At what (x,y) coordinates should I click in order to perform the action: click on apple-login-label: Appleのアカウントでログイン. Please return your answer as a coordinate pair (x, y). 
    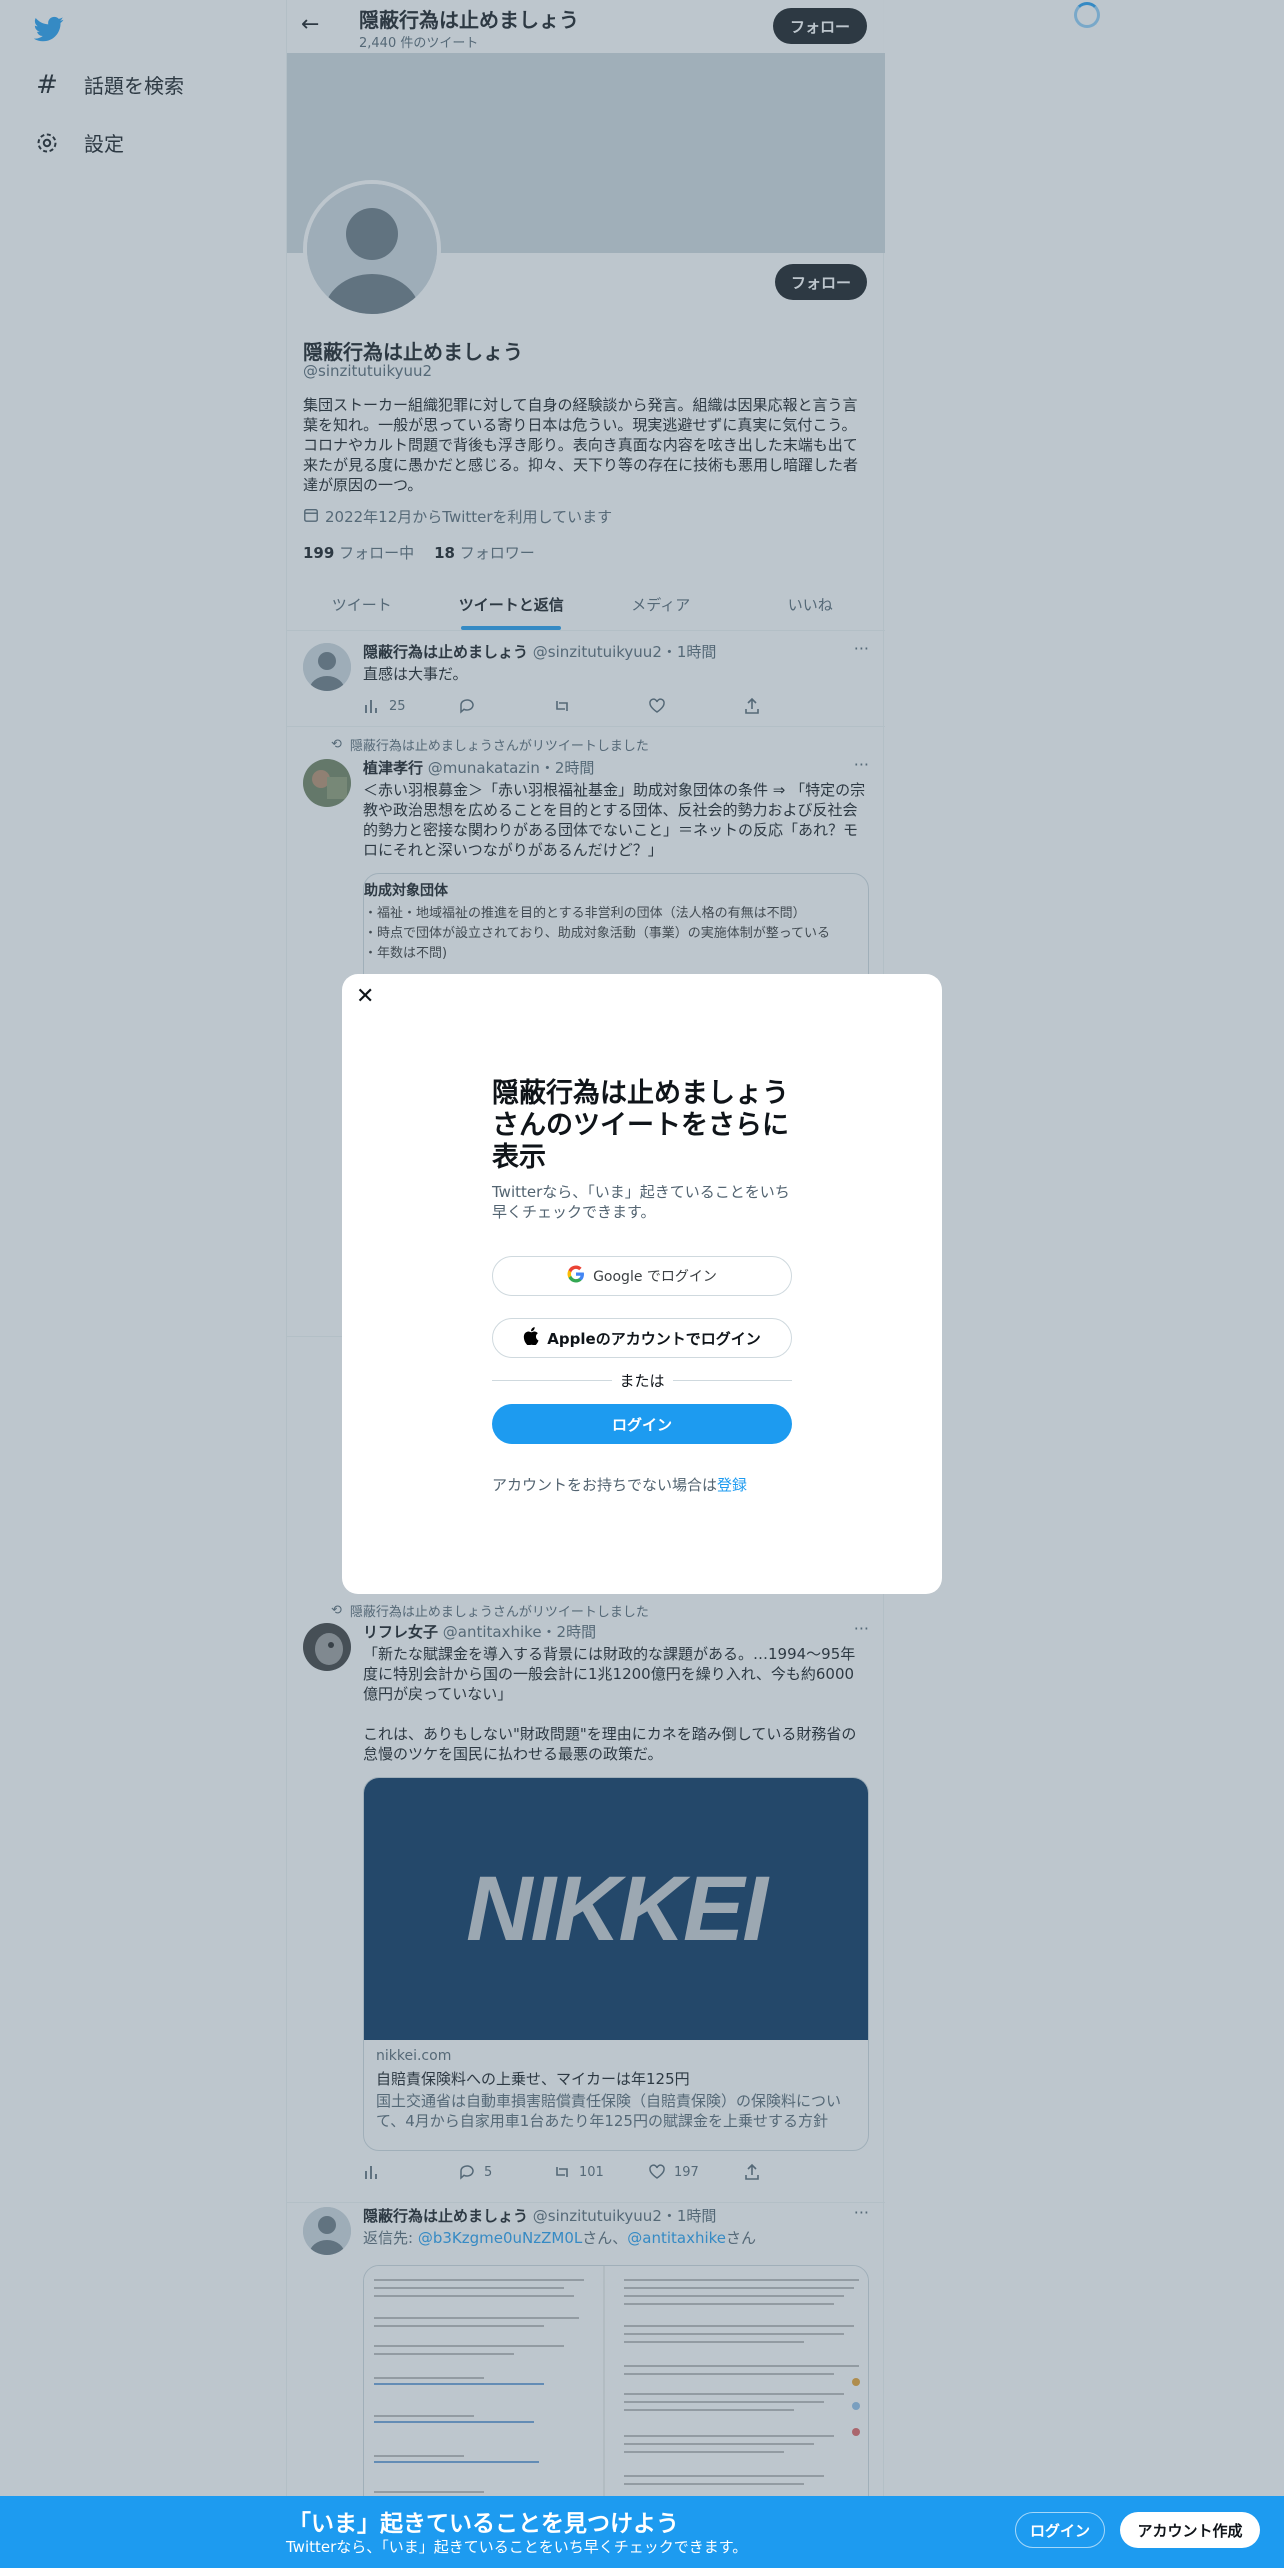
    Looking at the image, I should click on (654, 1338).